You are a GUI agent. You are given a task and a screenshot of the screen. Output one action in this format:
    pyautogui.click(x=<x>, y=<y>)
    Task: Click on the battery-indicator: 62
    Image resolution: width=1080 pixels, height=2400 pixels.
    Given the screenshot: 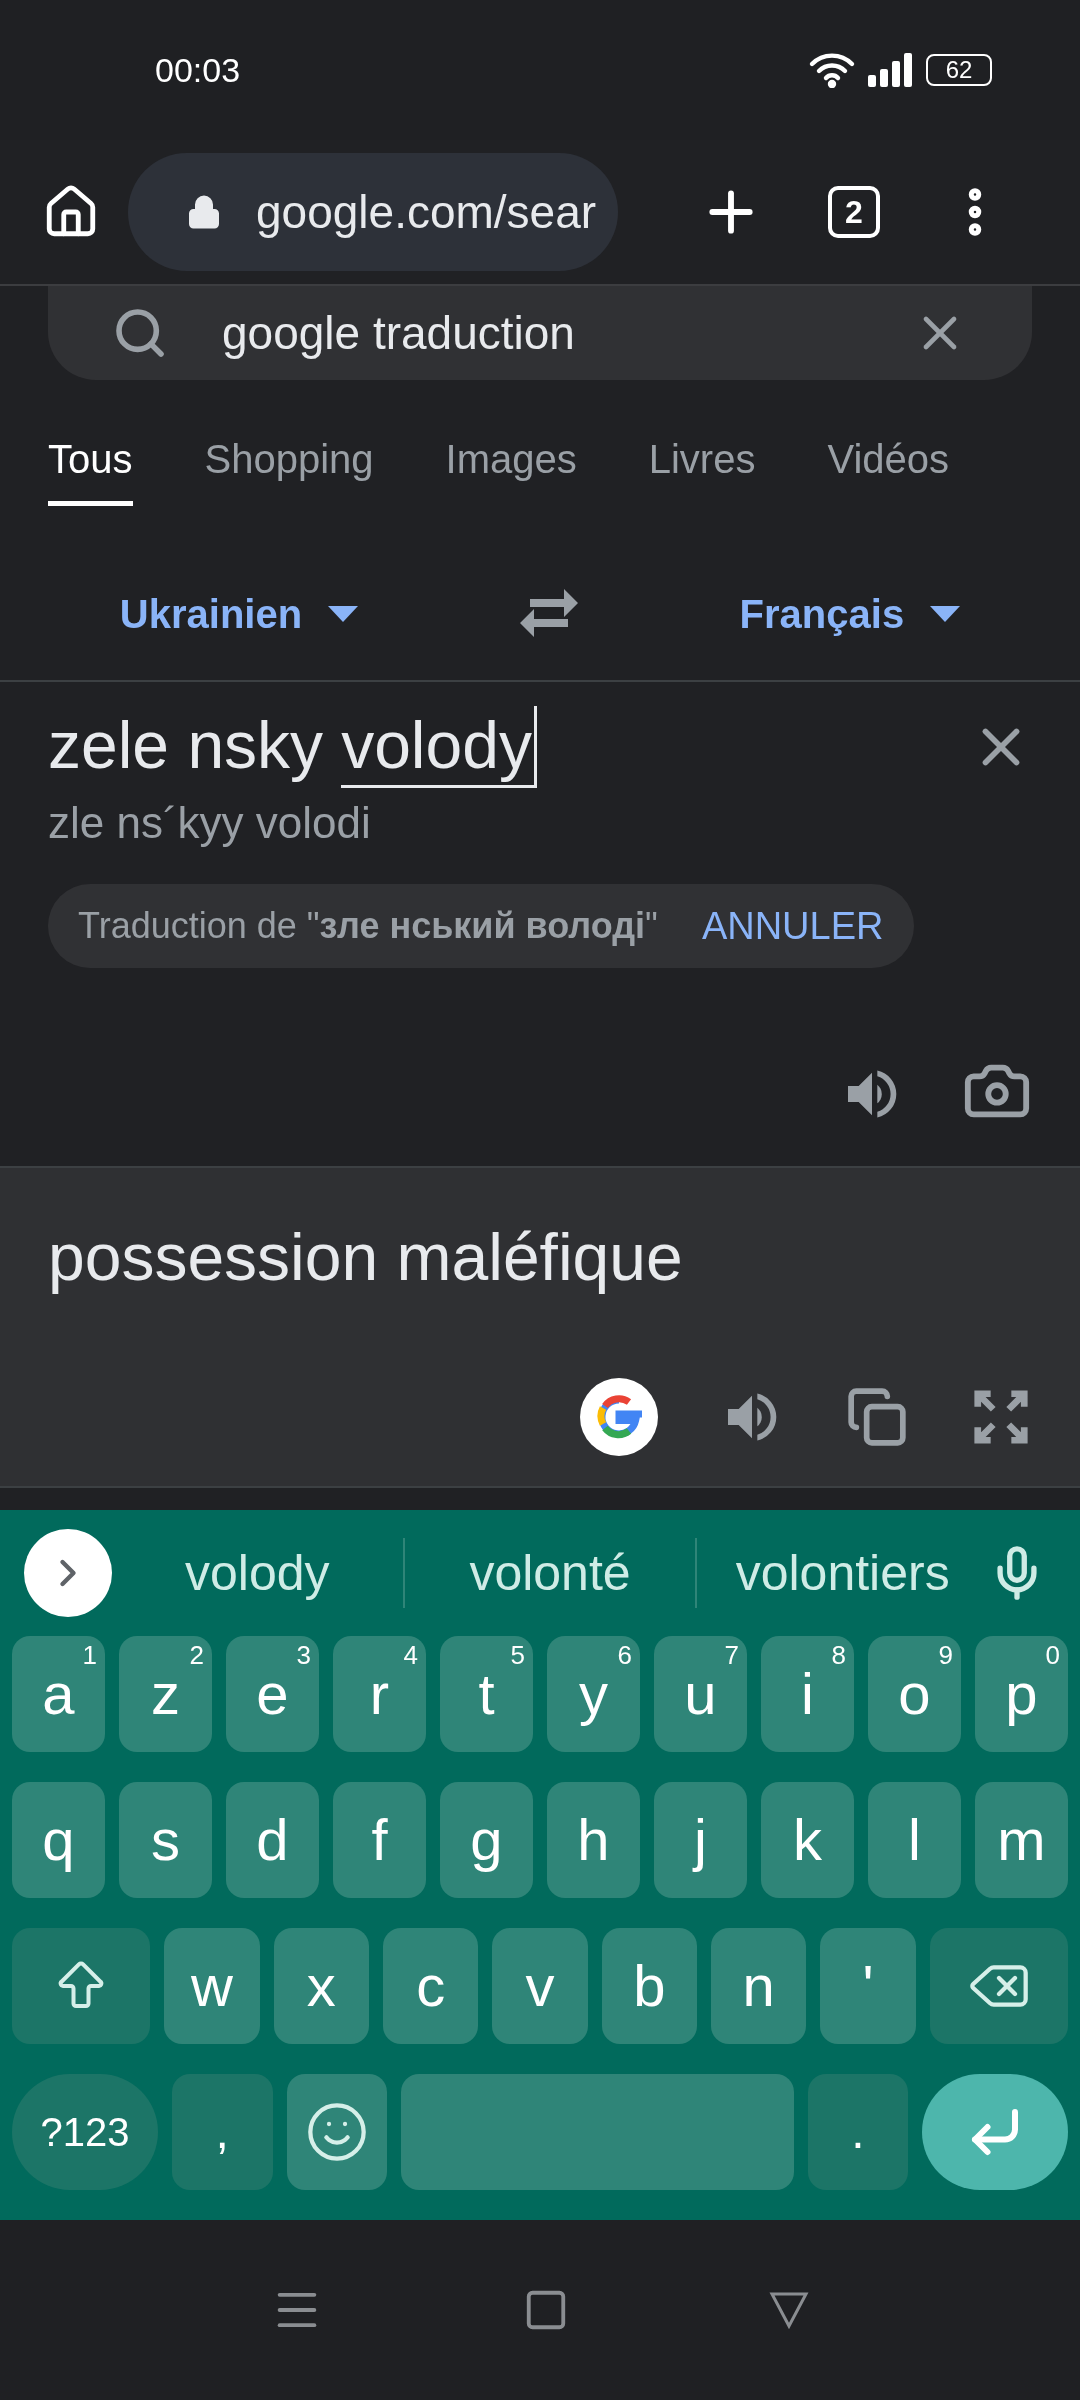 What is the action you would take?
    pyautogui.click(x=959, y=70)
    